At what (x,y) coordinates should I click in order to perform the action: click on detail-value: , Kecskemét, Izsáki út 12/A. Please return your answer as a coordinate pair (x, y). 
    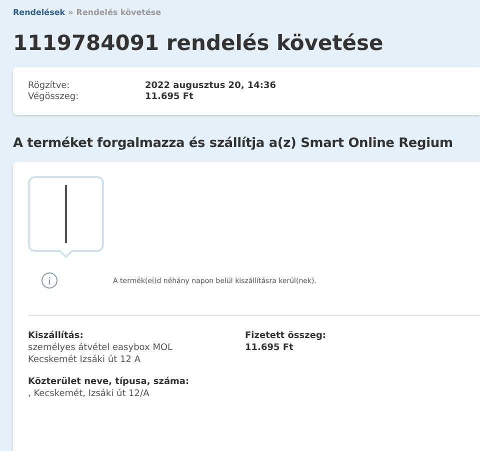
    Looking at the image, I should click on (89, 394).